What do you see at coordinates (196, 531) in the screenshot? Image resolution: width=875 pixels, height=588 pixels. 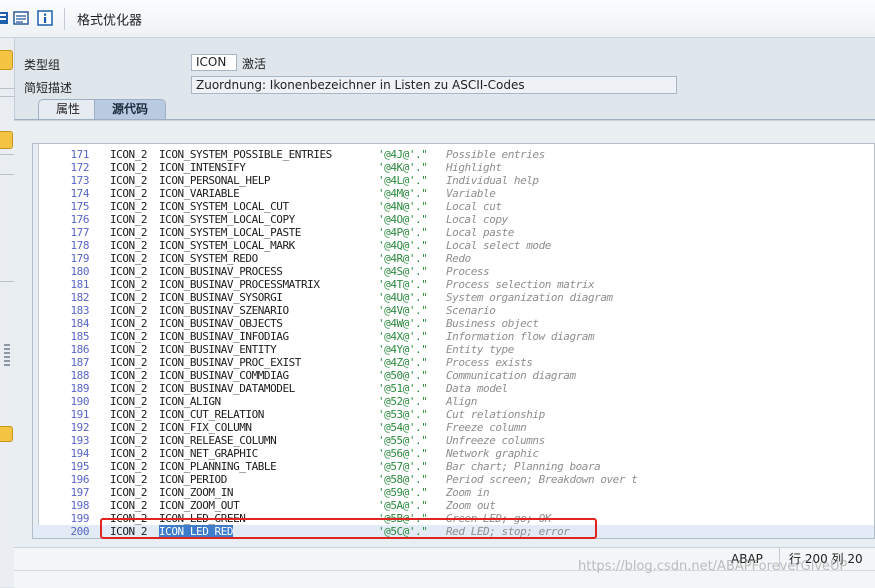 I see `selected-token: ICON_LED_RED` at bounding box center [196, 531].